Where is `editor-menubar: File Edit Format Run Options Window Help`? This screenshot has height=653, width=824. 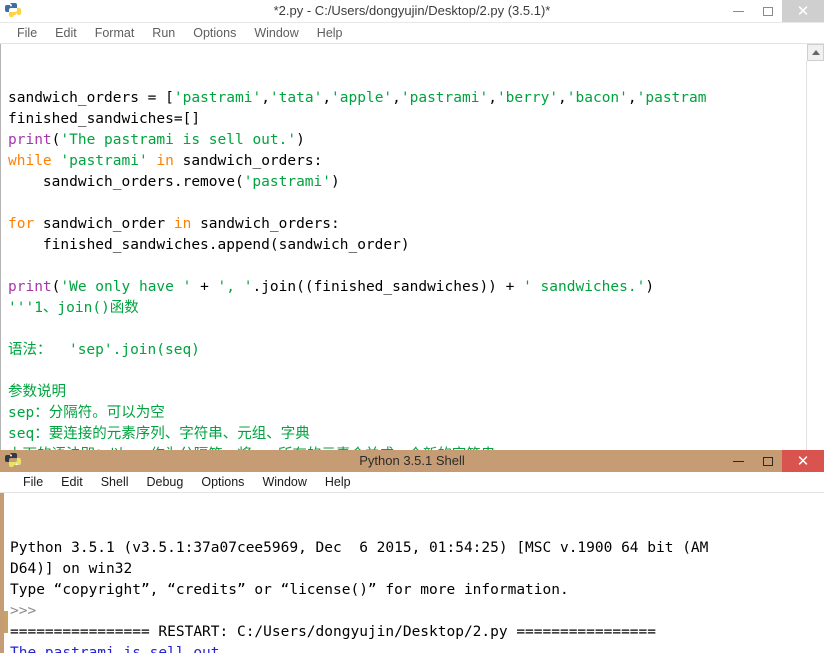 editor-menubar: File Edit Format Run Options Window Help is located at coordinates (412, 33).